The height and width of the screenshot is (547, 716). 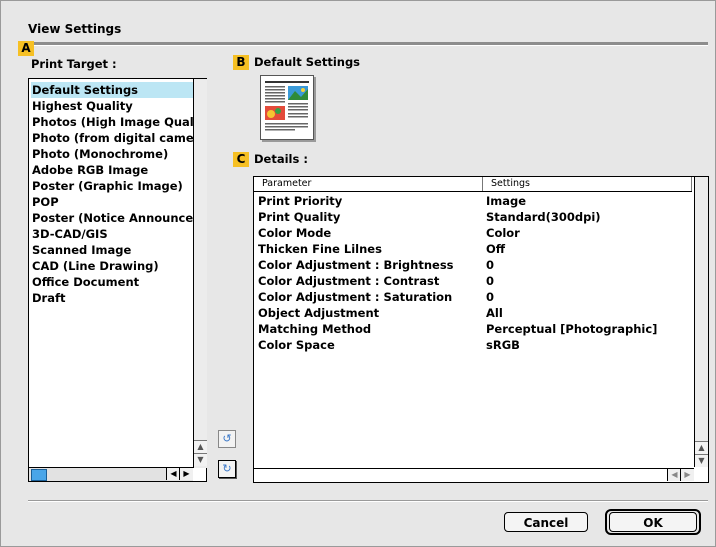 What do you see at coordinates (241, 159) in the screenshot?
I see `badge-c: C` at bounding box center [241, 159].